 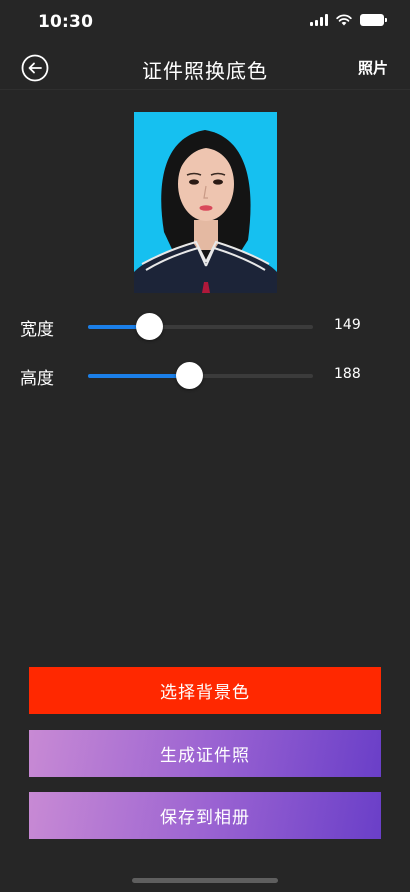 I want to click on select-background-color-button: 选择背景色, so click(x=205, y=690).